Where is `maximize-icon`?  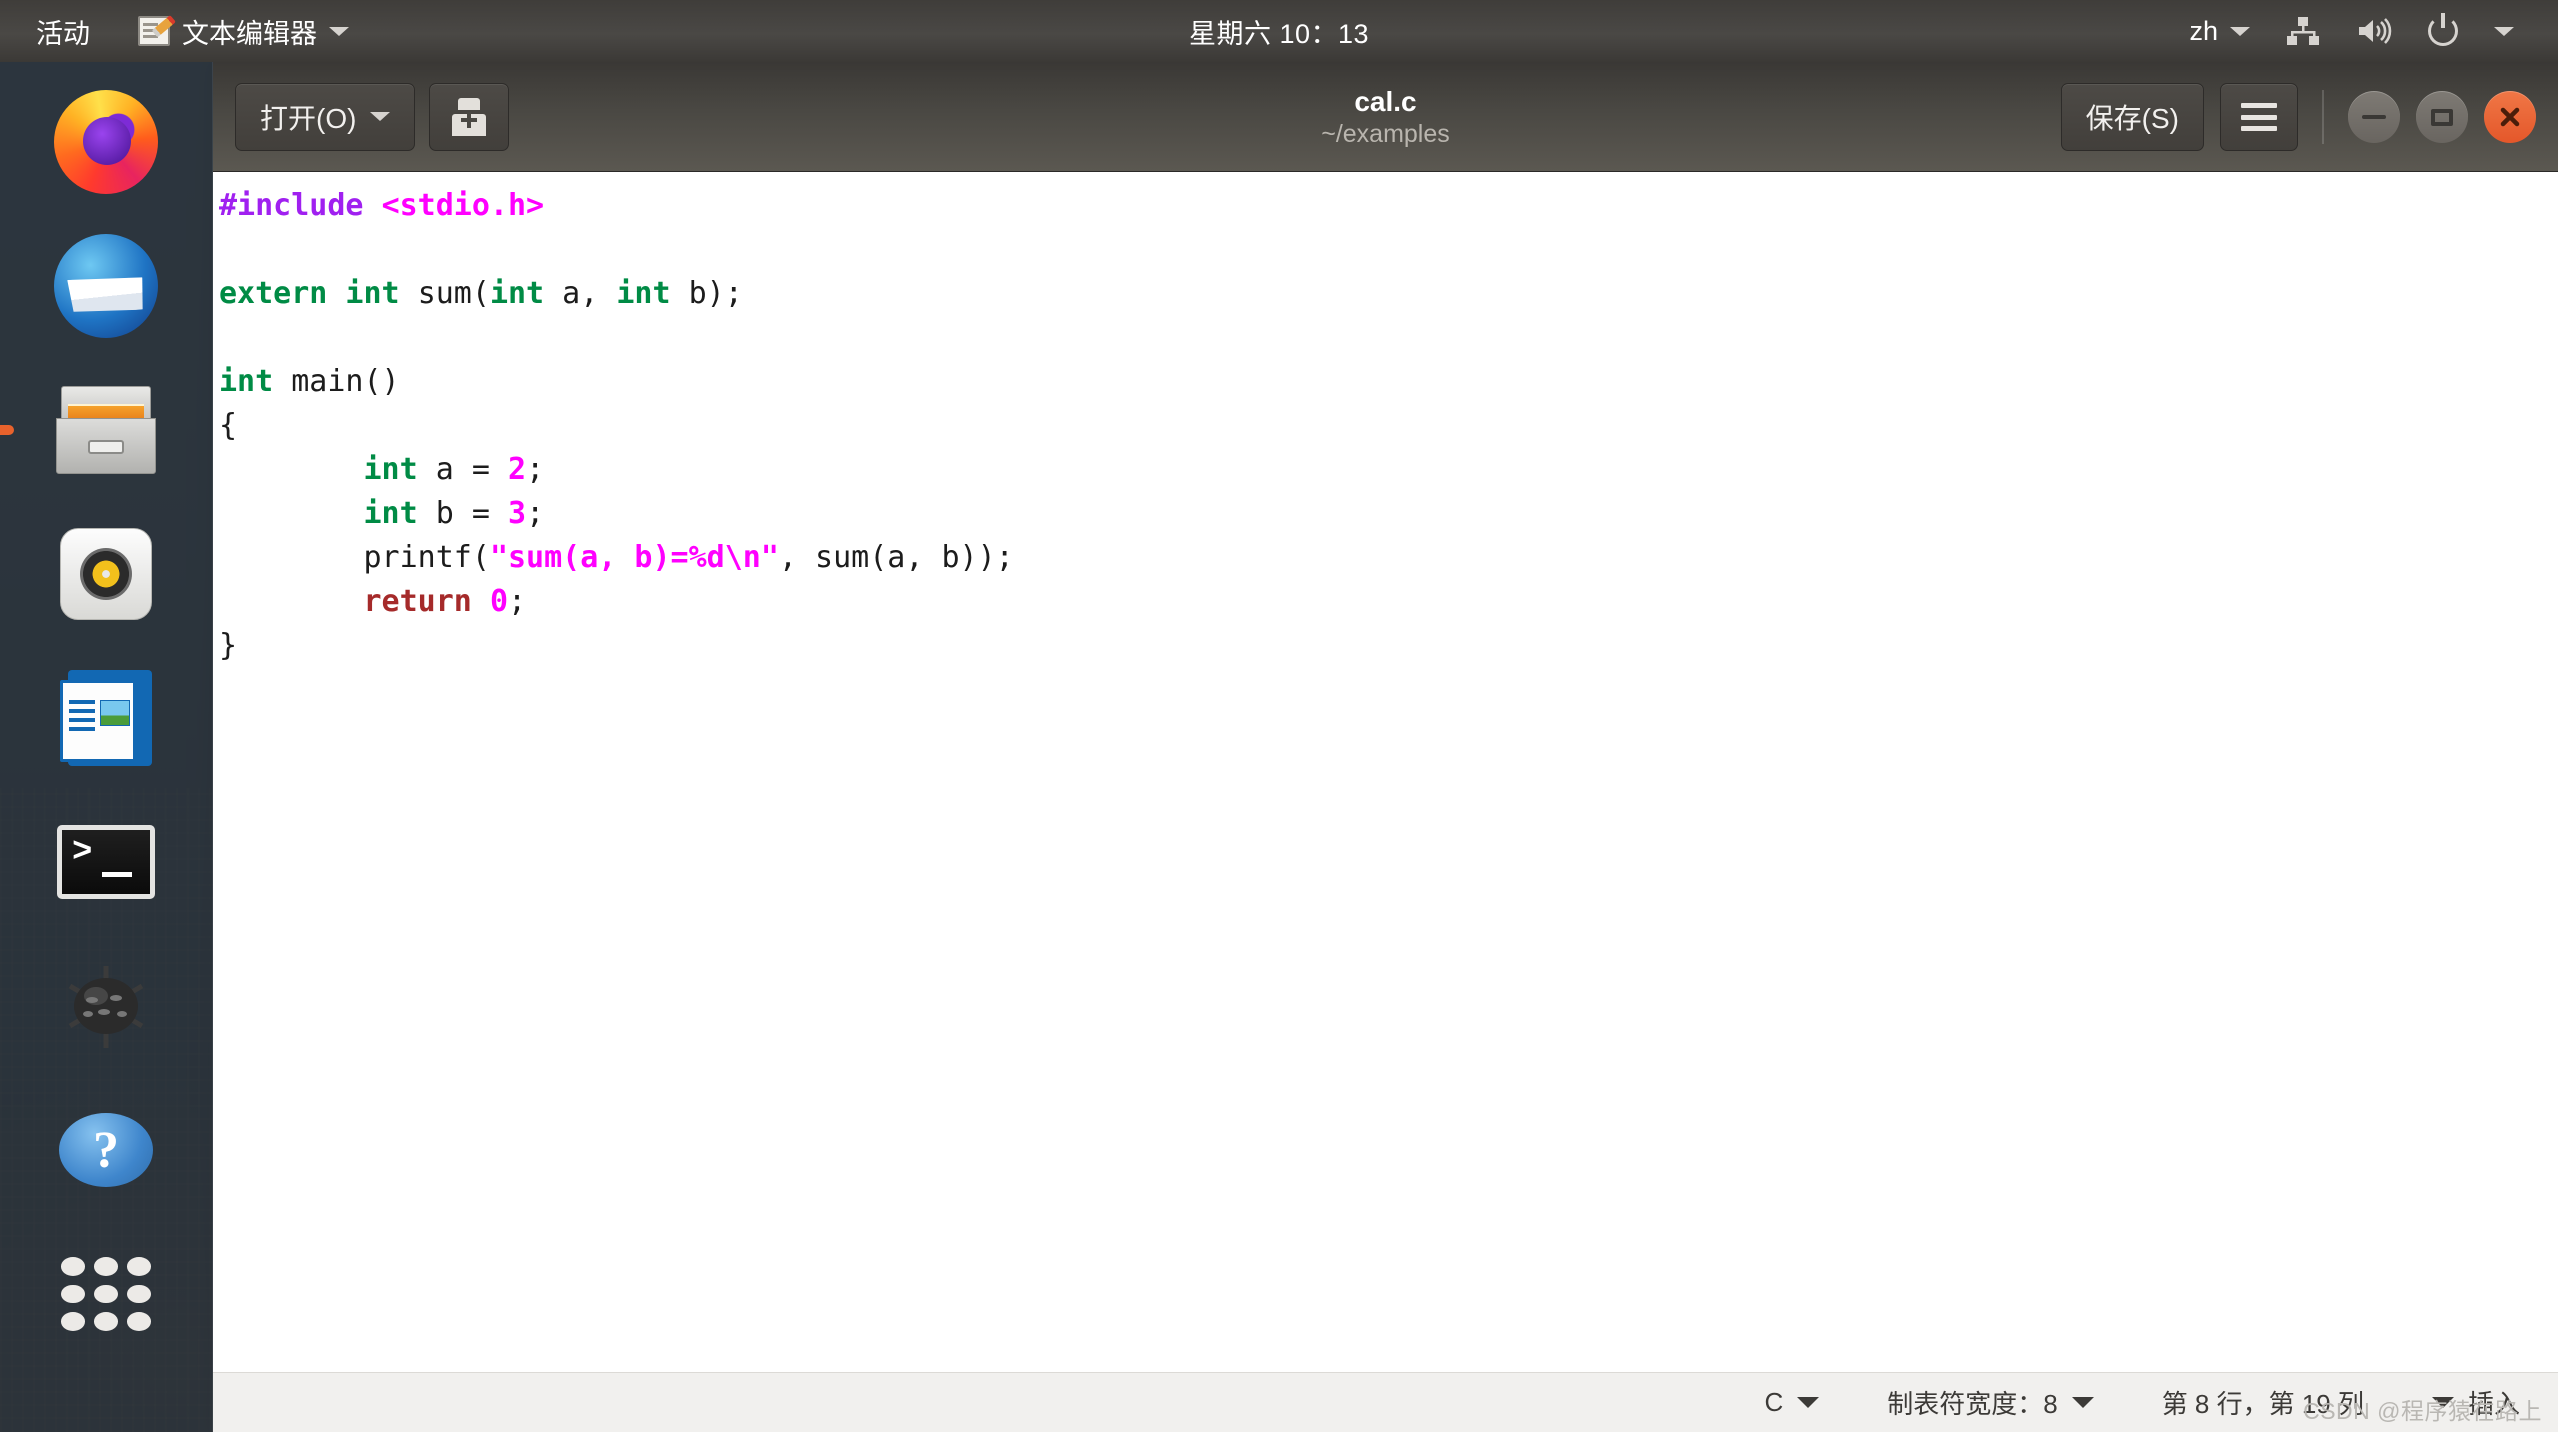
maximize-icon is located at coordinates (2442, 117).